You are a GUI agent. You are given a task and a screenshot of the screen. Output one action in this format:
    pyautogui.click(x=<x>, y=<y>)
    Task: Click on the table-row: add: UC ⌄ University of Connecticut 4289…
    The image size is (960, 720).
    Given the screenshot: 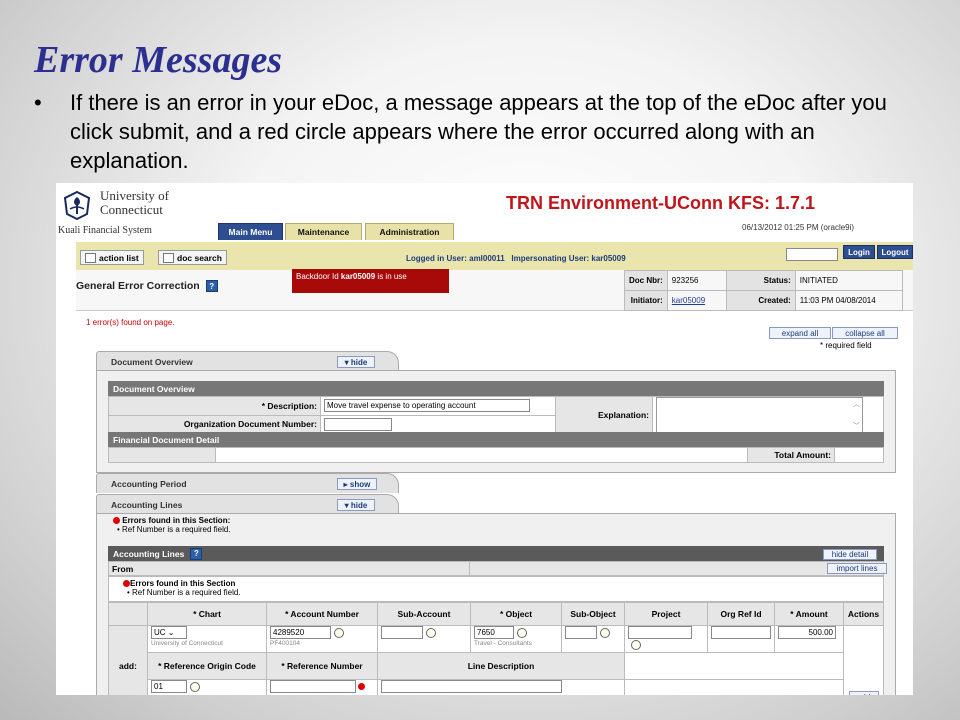 What is the action you would take?
    pyautogui.click(x=496, y=660)
    